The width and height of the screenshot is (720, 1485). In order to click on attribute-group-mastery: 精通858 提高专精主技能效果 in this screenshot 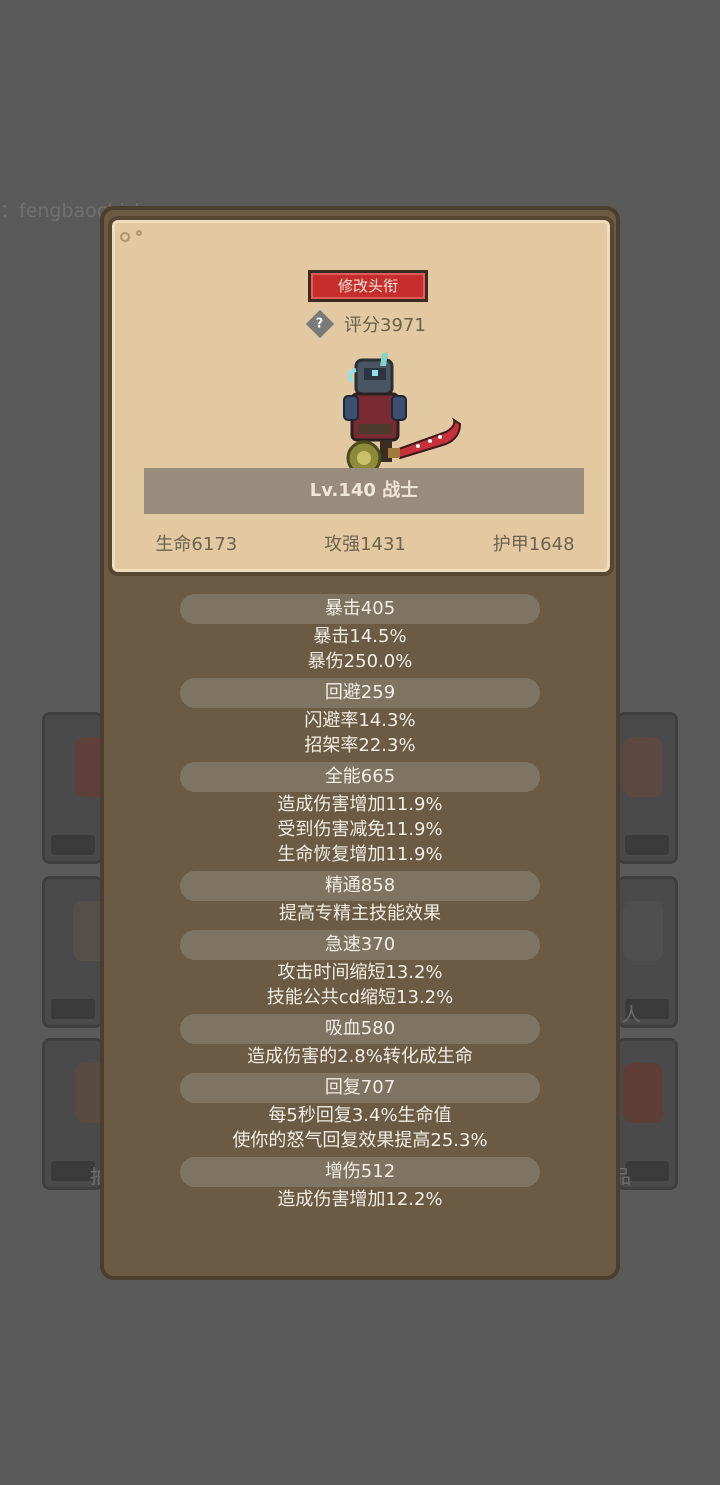, I will do `click(360, 896)`.